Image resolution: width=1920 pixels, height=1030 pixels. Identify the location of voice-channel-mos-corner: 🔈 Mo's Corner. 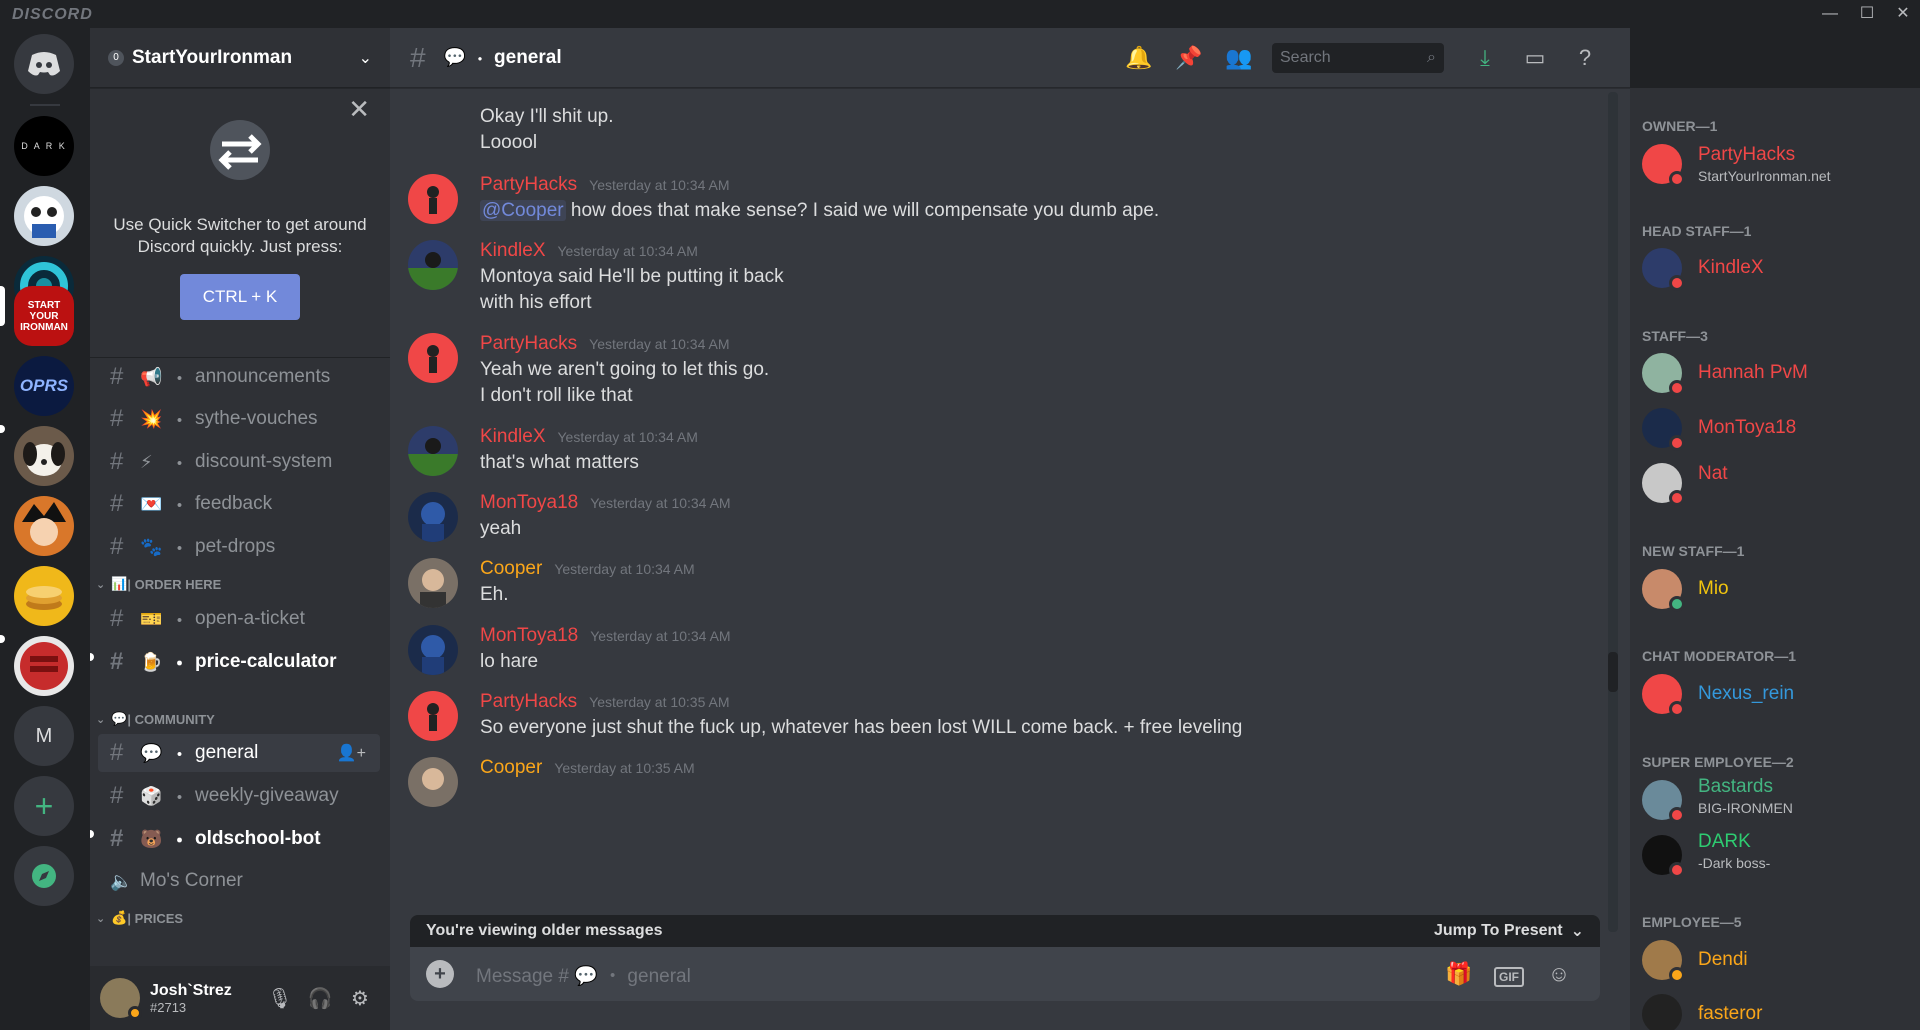
(239, 881).